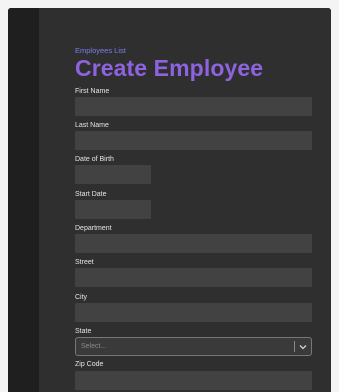 This screenshot has width=339, height=392. What do you see at coordinates (94, 159) in the screenshot?
I see `date-of-birth-label: Date of Birth` at bounding box center [94, 159].